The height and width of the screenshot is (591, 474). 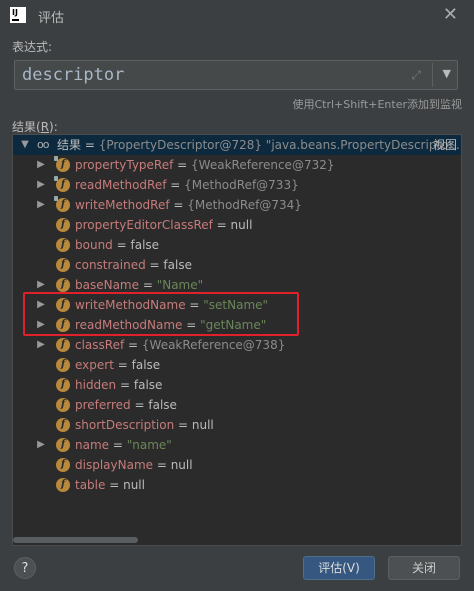 I want to click on add-to-watches-hint: 使用Ctrl+Shift+Enter添加到监视, so click(x=377, y=104).